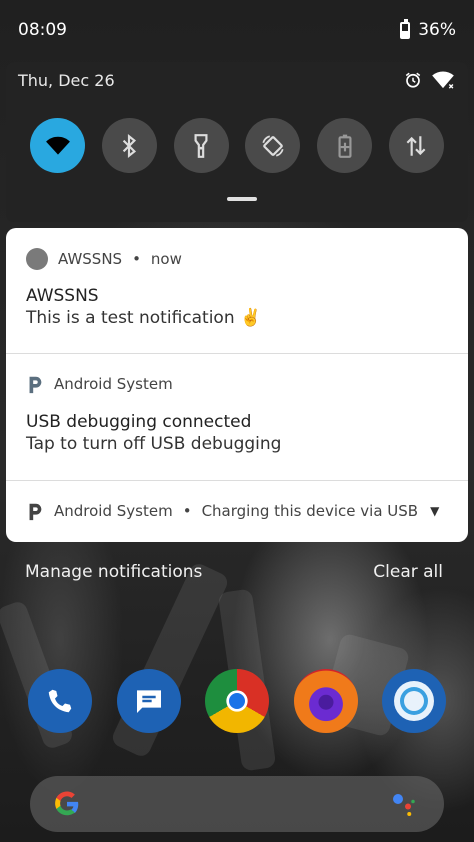 The image size is (474, 842). Describe the element at coordinates (234, 572) in the screenshot. I see `notification-actions: Manage notifications Clear all` at that location.